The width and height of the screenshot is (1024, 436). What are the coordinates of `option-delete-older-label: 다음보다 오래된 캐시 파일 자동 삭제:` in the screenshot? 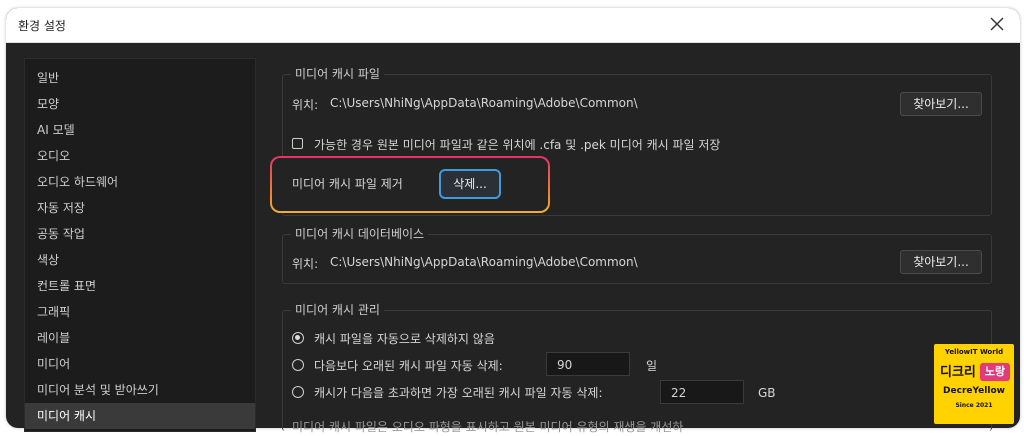 It's located at (408, 366).